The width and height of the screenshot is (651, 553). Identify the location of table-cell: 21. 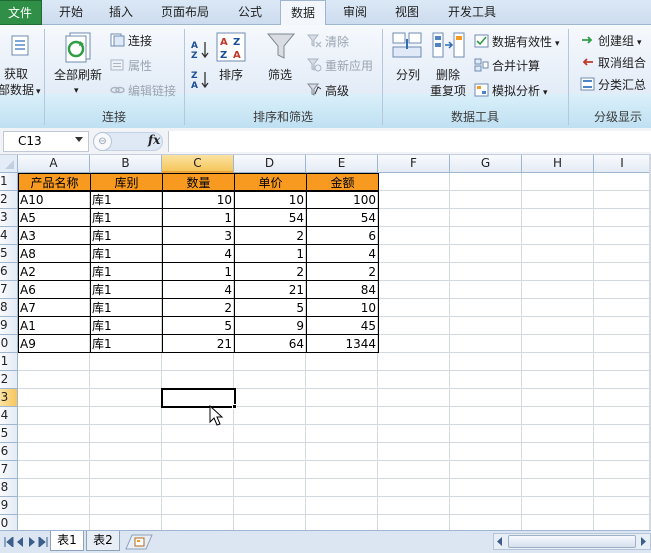
(270, 290).